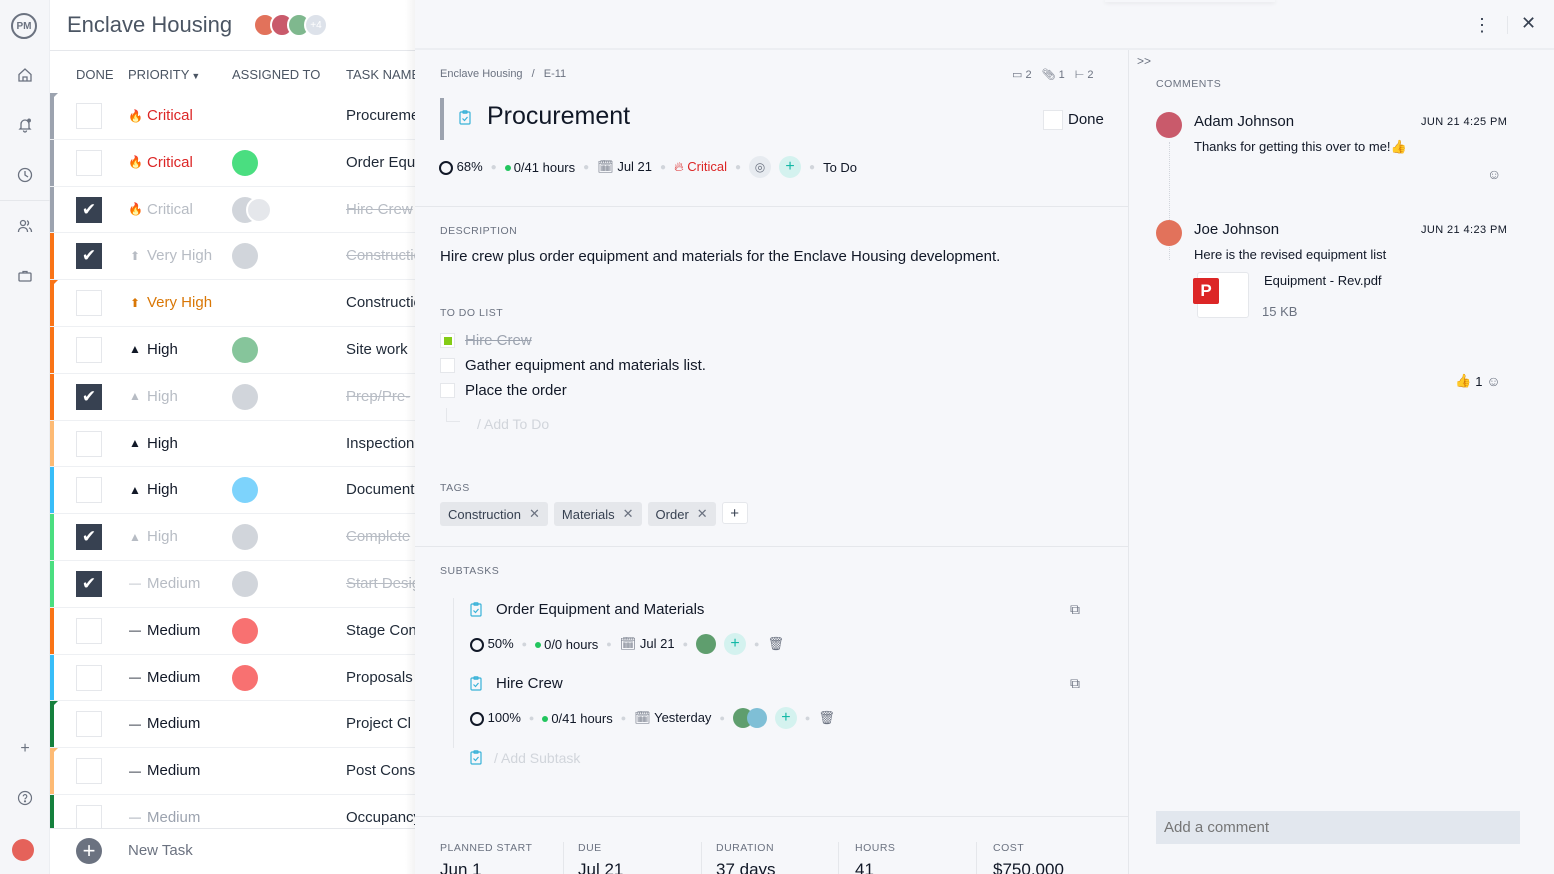  Describe the element at coordinates (539, 167) in the screenshot. I see `hours: 0/41 hours` at that location.